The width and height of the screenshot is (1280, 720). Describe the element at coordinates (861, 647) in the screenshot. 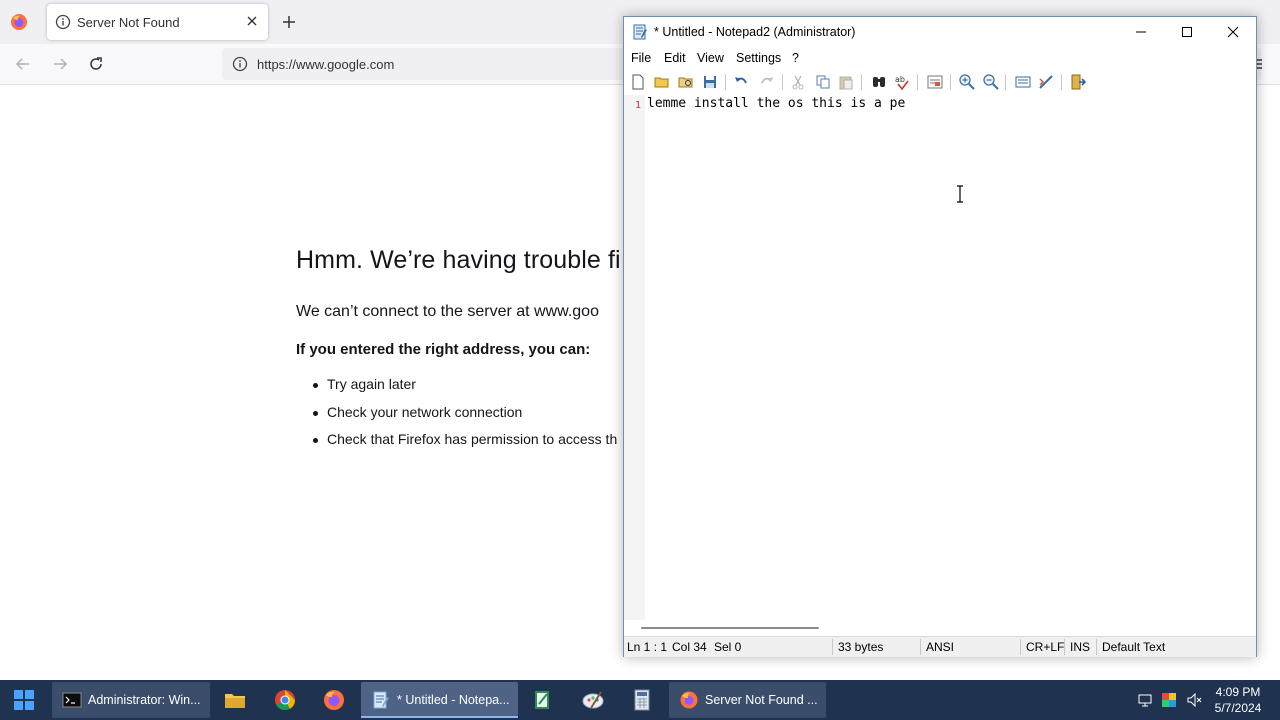

I see `status-size: 33 bytes` at that location.